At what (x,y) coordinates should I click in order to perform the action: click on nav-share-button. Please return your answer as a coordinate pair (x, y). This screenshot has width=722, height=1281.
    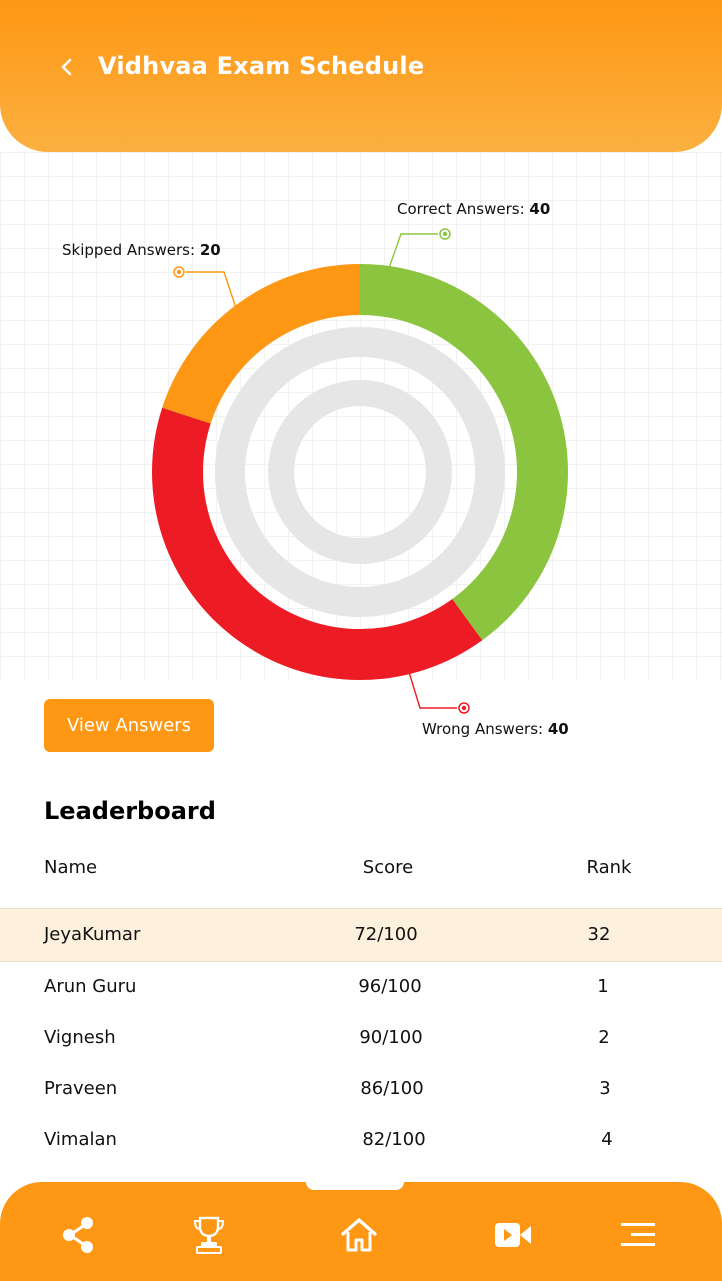
    Looking at the image, I should click on (78, 1235).